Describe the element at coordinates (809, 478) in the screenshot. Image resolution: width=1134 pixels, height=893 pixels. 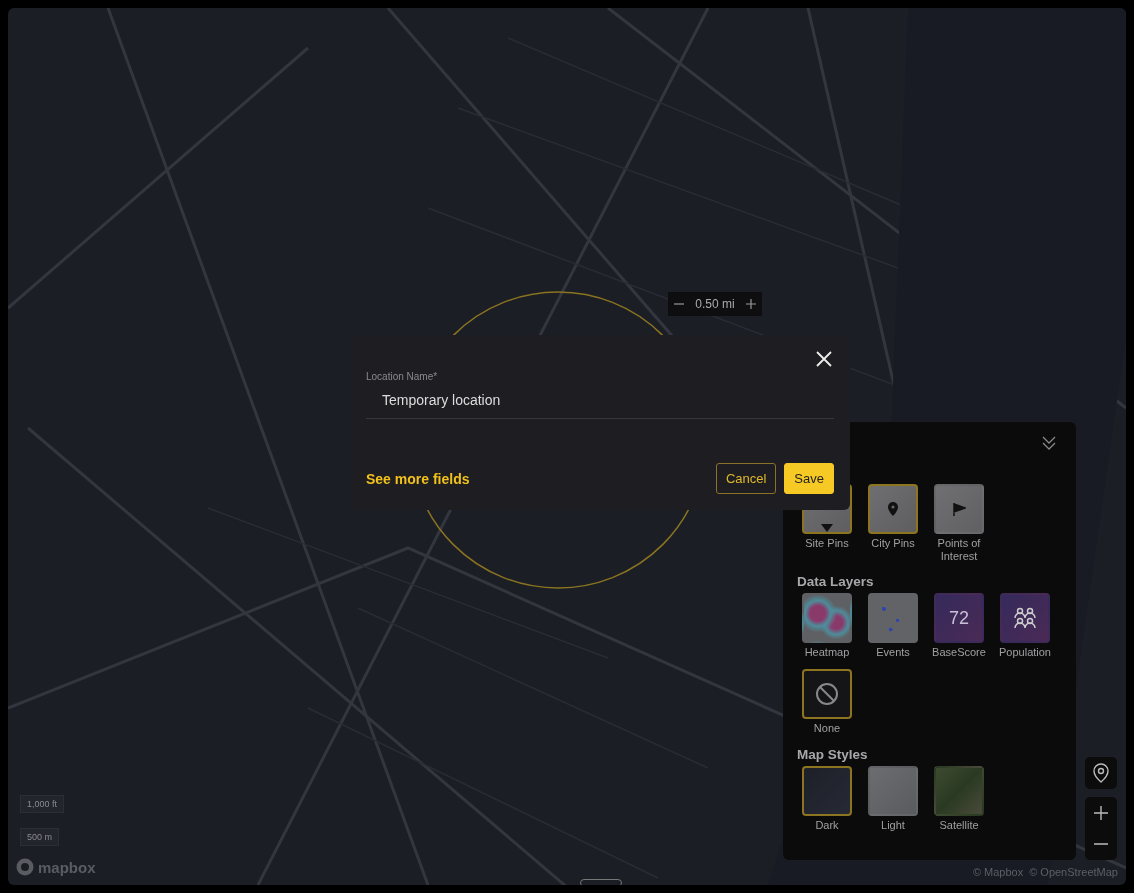
I see `save-button: Save` at that location.